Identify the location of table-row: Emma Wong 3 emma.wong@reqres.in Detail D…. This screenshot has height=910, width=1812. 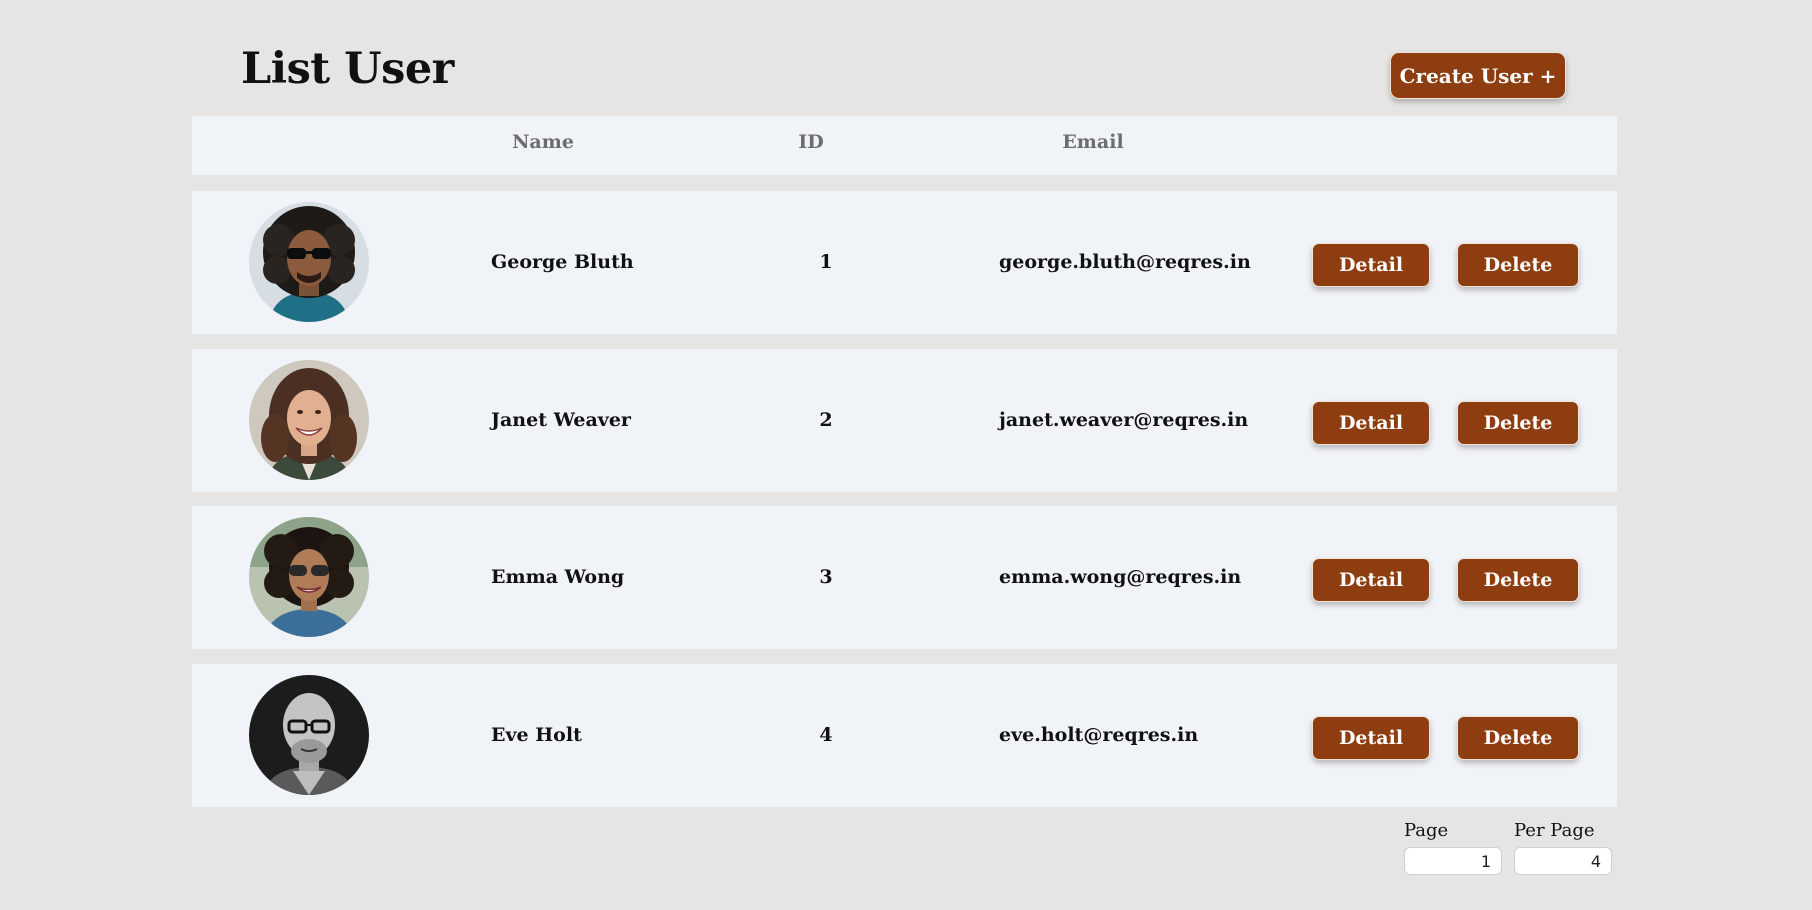
(904, 577).